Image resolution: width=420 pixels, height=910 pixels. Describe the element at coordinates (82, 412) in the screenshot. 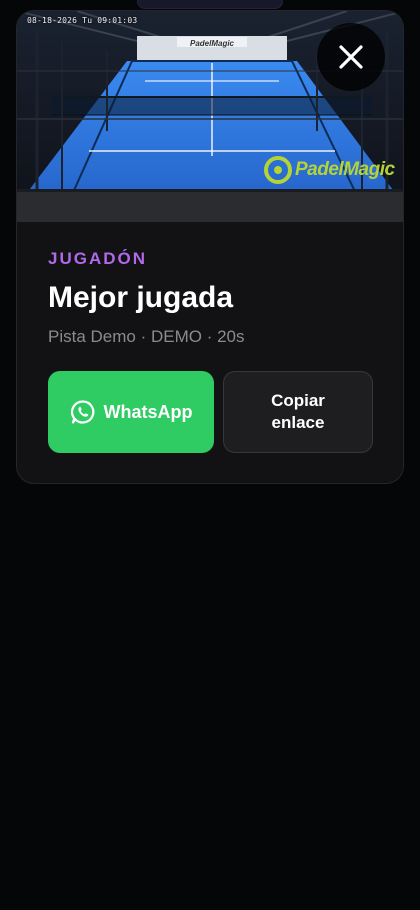

I see `whatsapp-icon` at that location.